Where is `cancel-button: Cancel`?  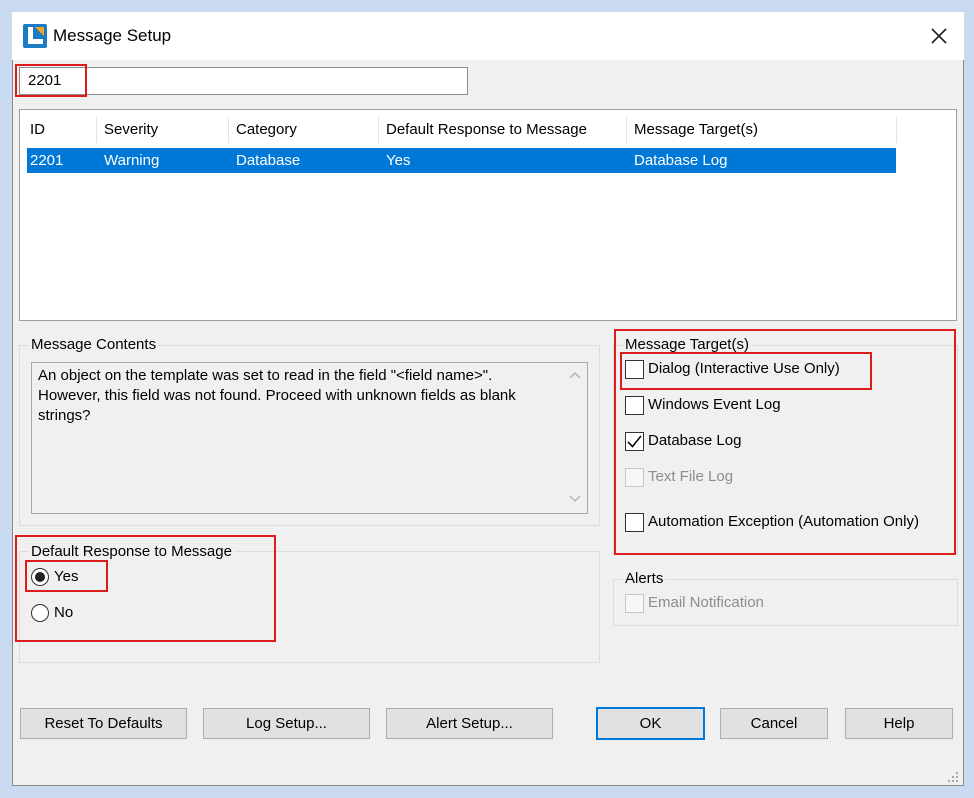
cancel-button: Cancel is located at coordinates (774, 723).